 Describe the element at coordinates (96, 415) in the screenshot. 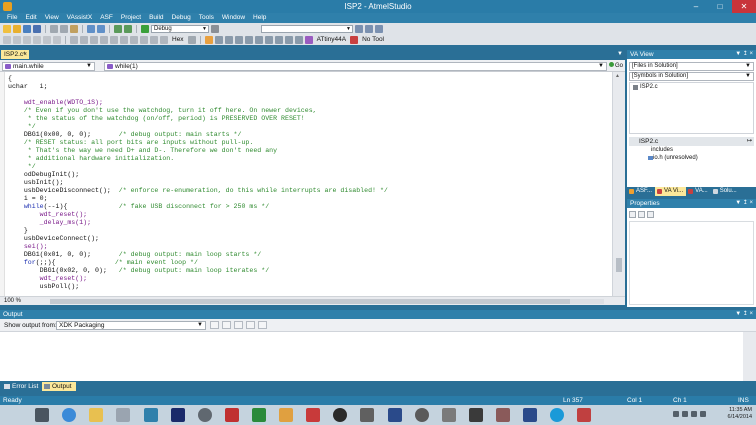

I see `file-explorer-icon` at that location.